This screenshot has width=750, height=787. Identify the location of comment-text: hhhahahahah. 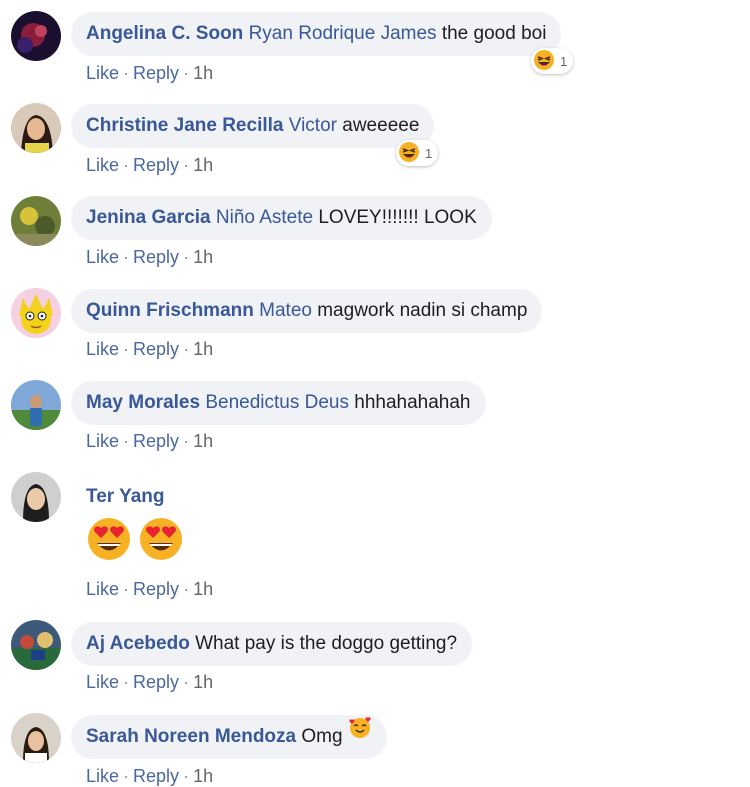
(412, 402).